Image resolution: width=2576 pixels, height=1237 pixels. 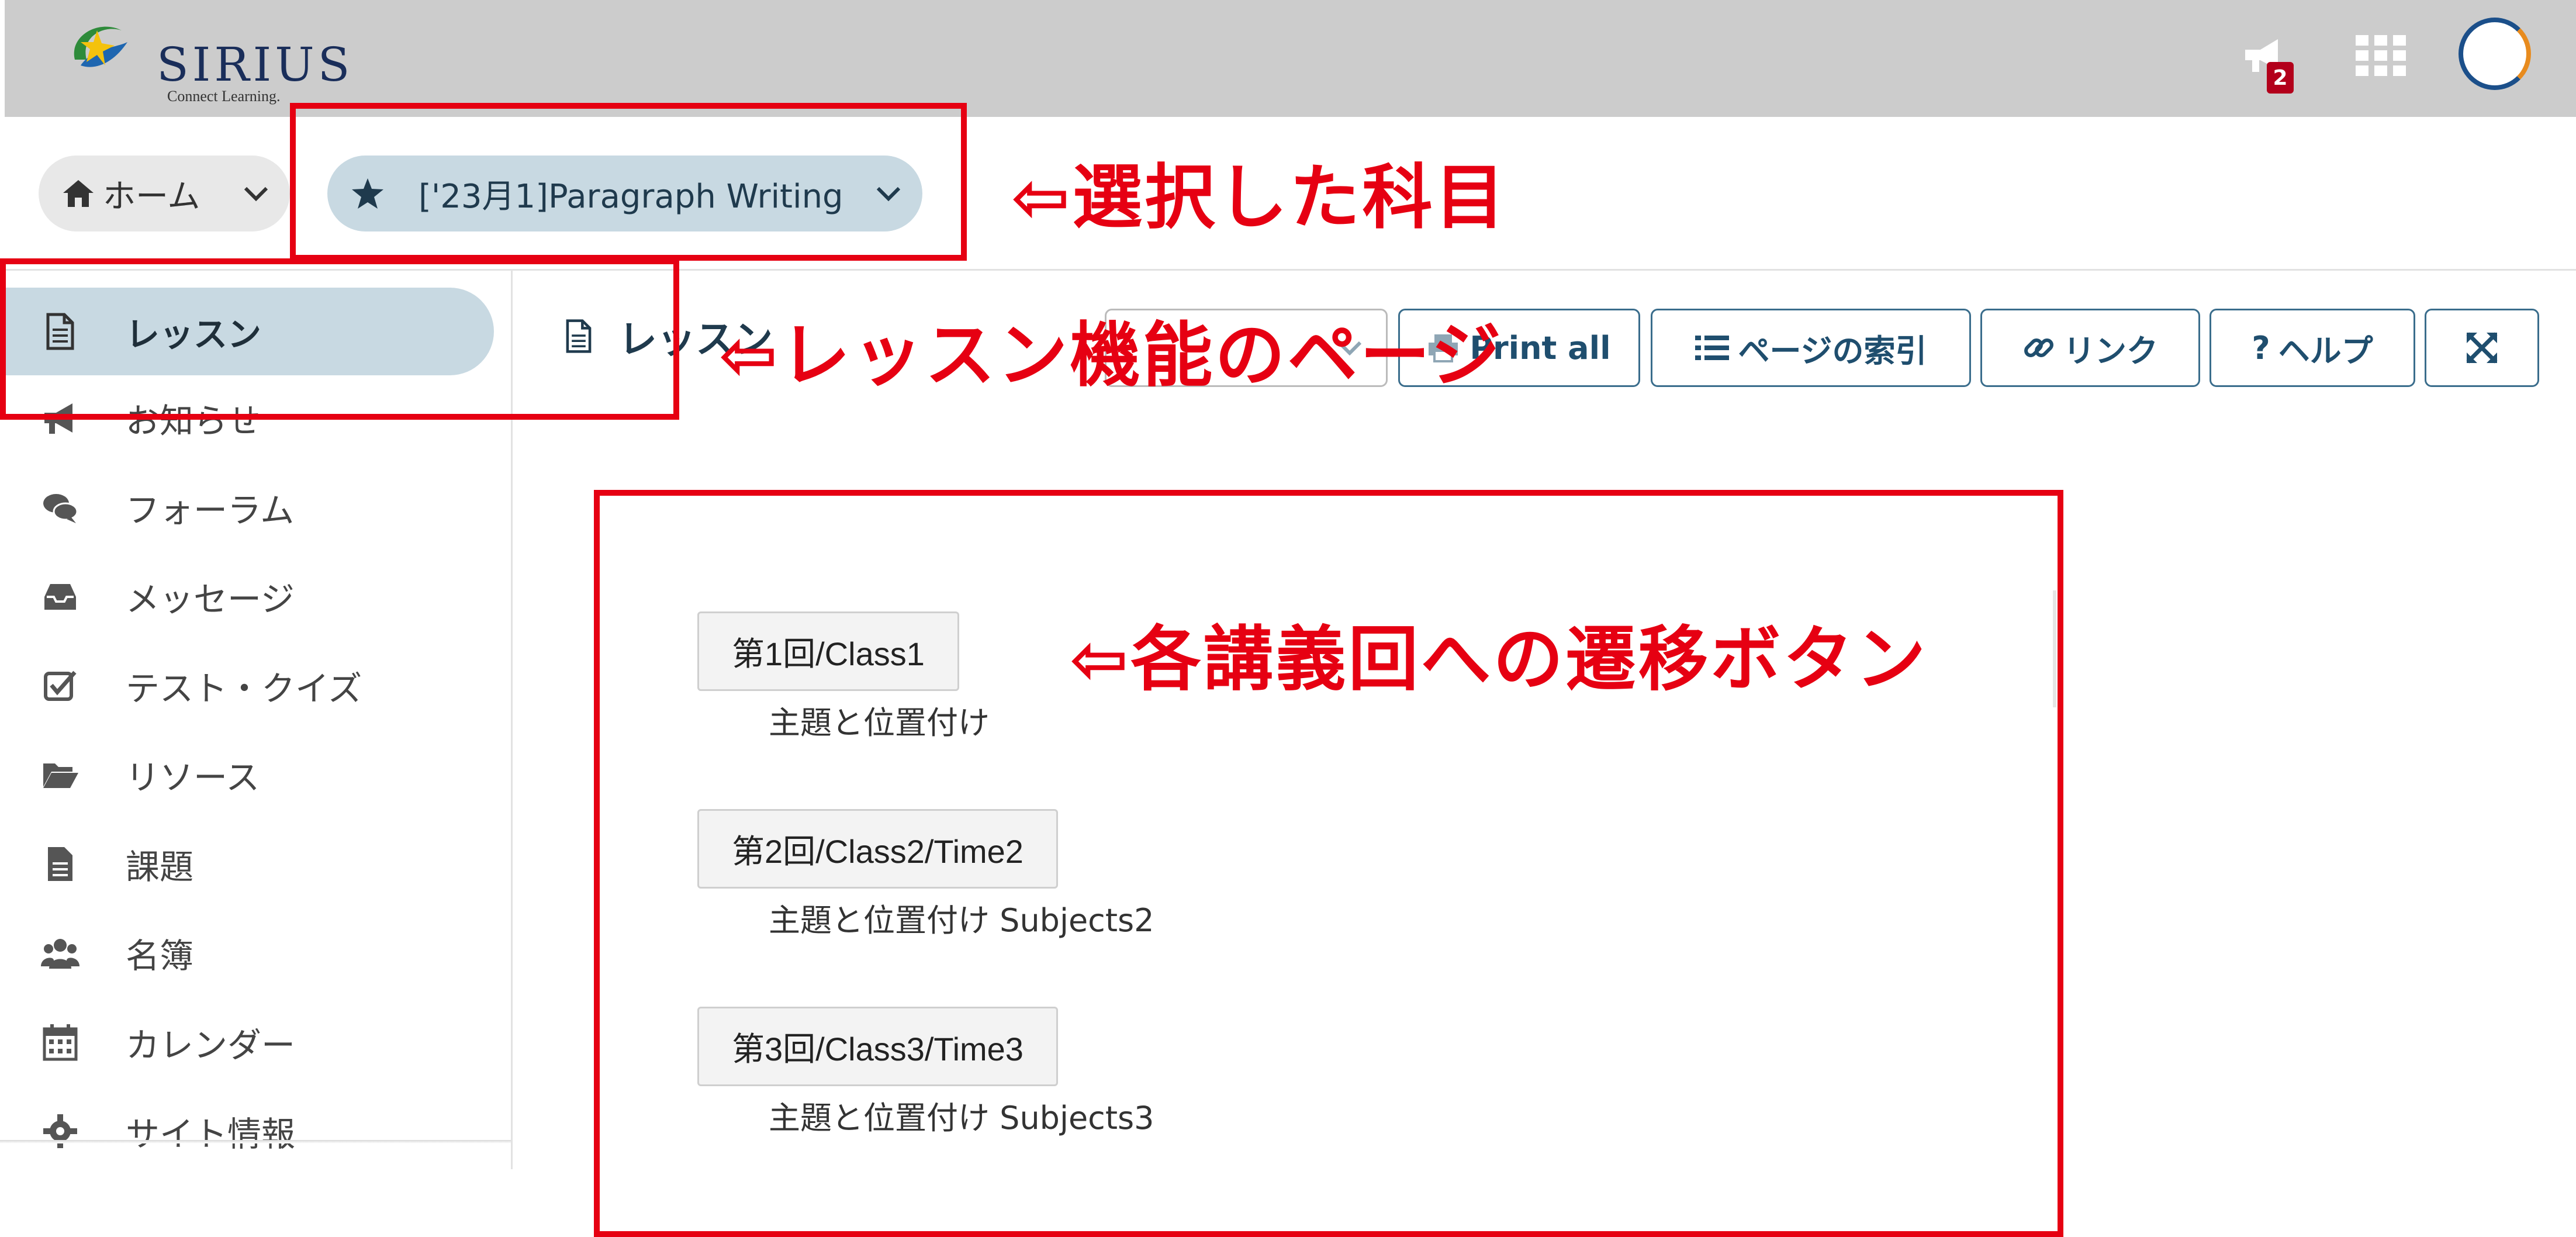 I want to click on sidebar-item-tests-quizzes: テスト・クイズ, so click(x=247, y=686).